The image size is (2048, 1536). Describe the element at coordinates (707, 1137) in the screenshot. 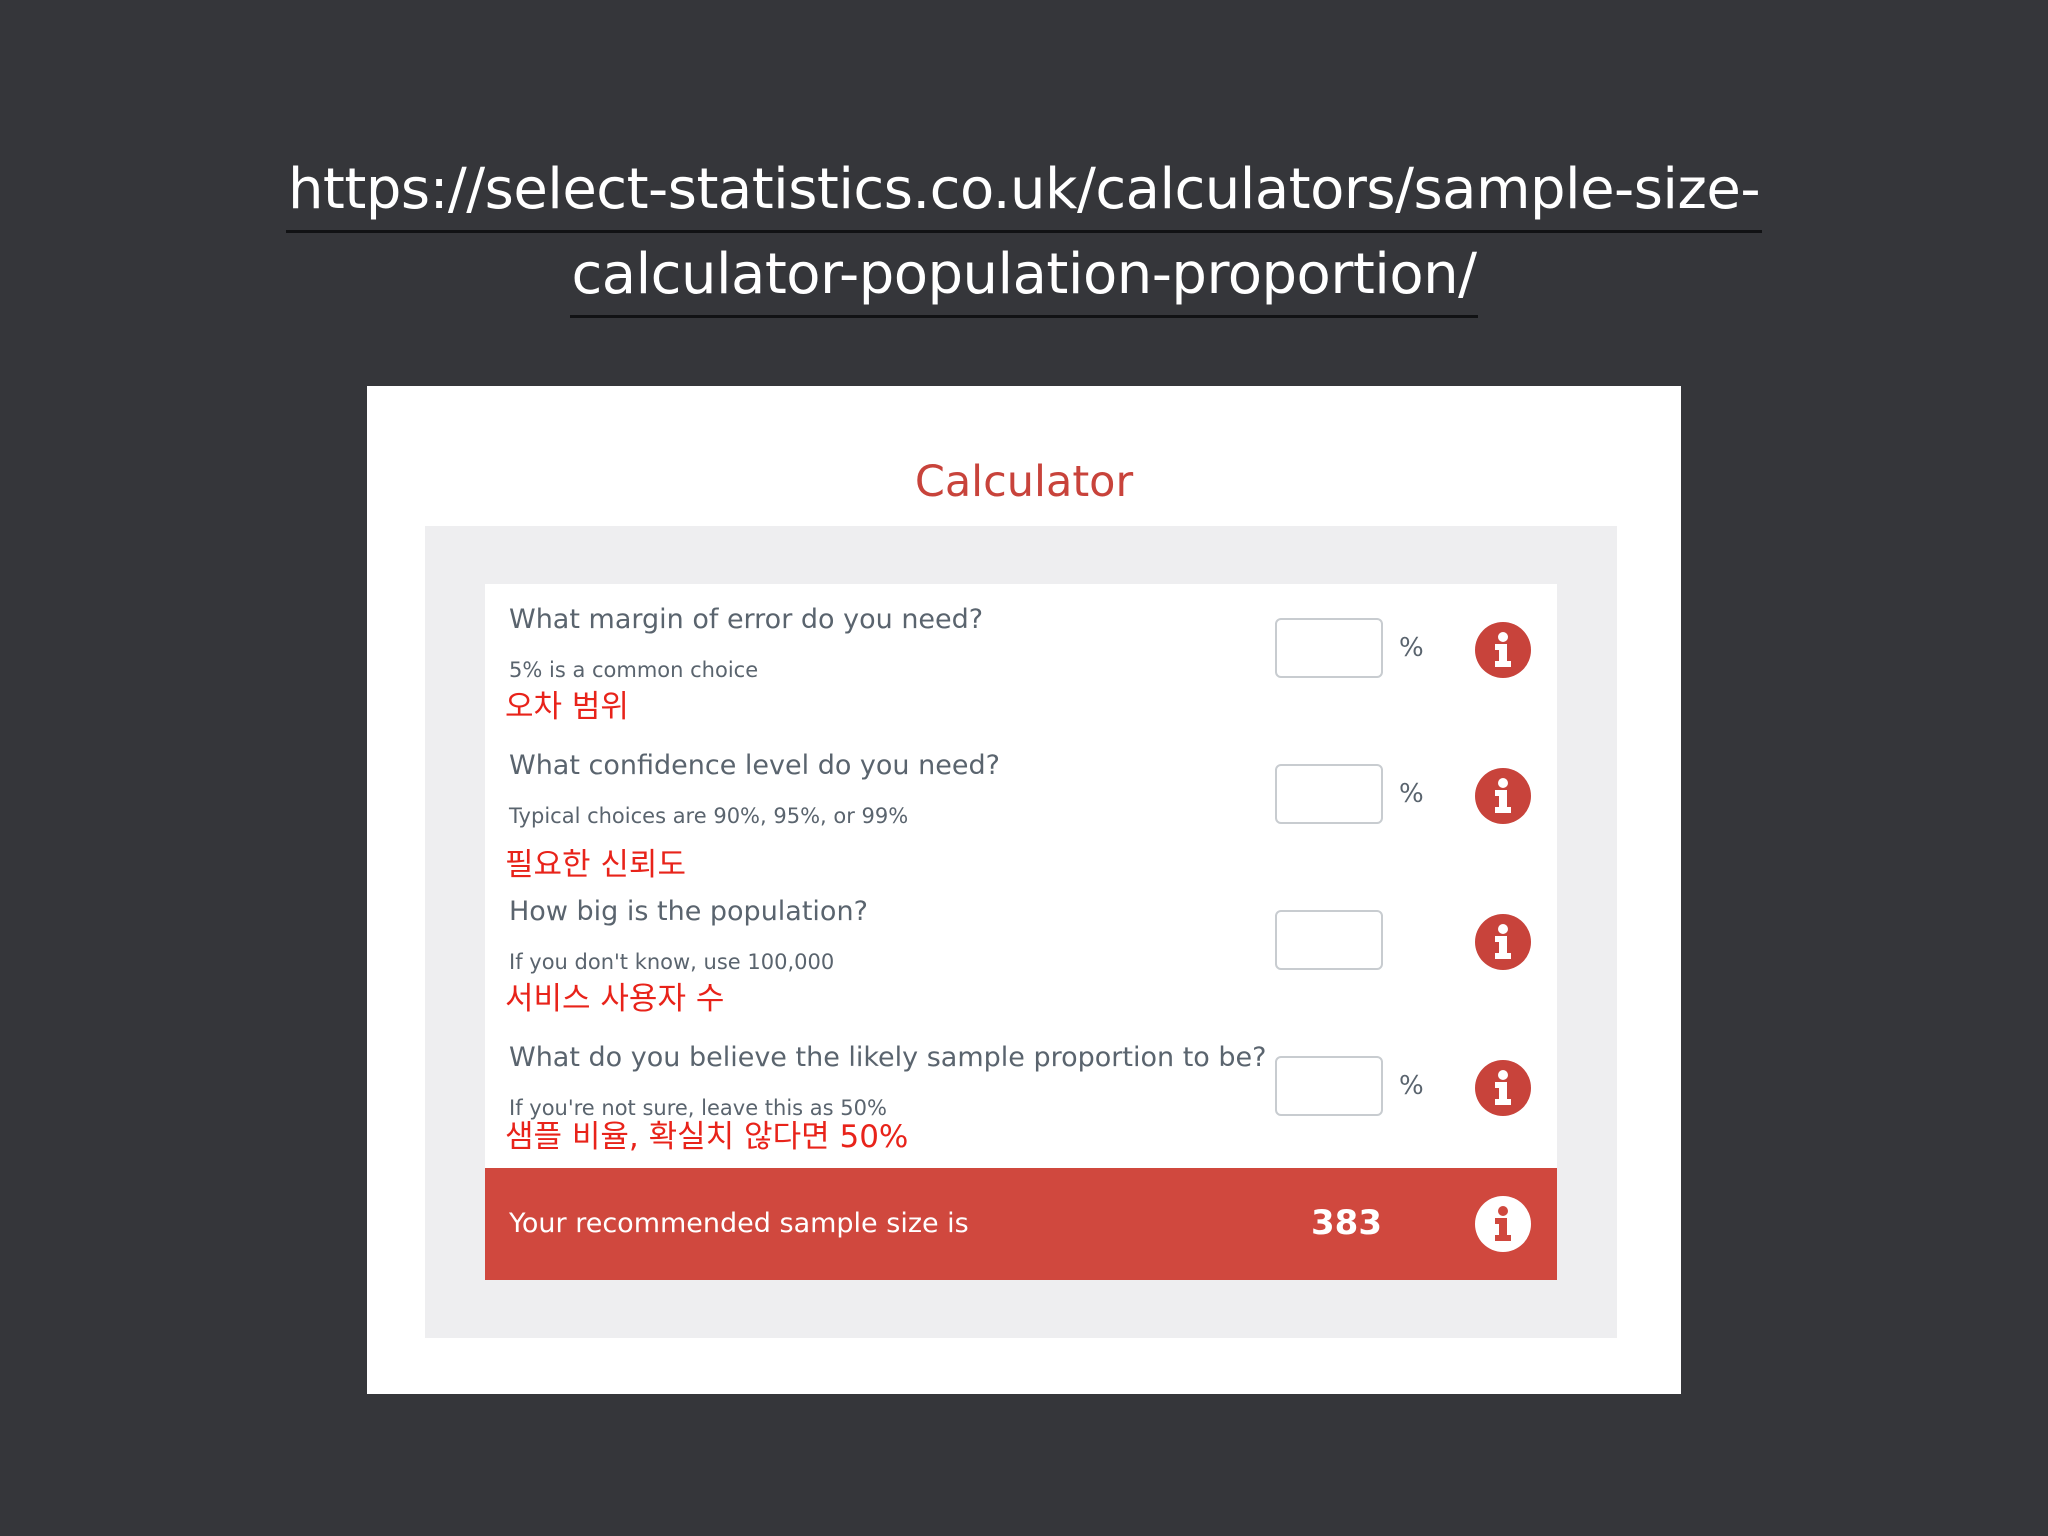

I see `korean-annotation: 샘플 비율, 확실치 않다면 50%` at that location.